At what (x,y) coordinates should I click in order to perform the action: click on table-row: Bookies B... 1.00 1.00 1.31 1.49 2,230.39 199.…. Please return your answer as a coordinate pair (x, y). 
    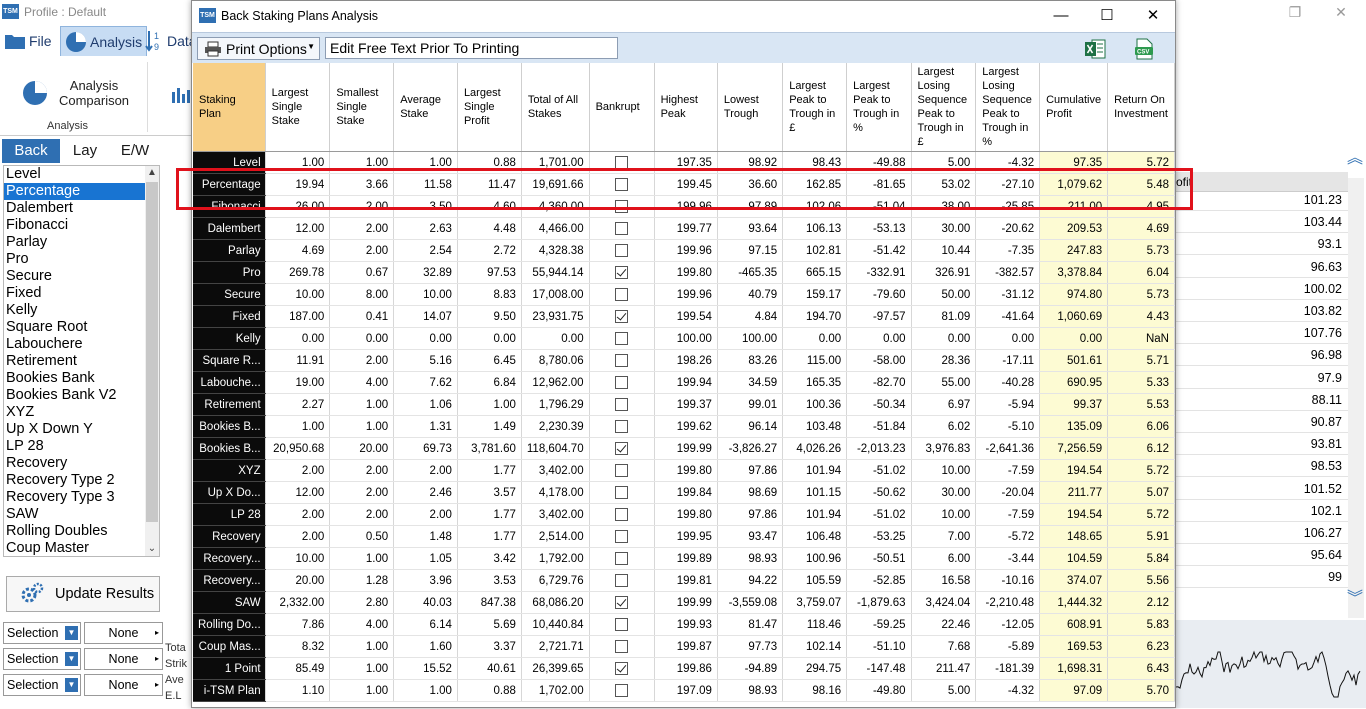
    Looking at the image, I should click on (684, 426).